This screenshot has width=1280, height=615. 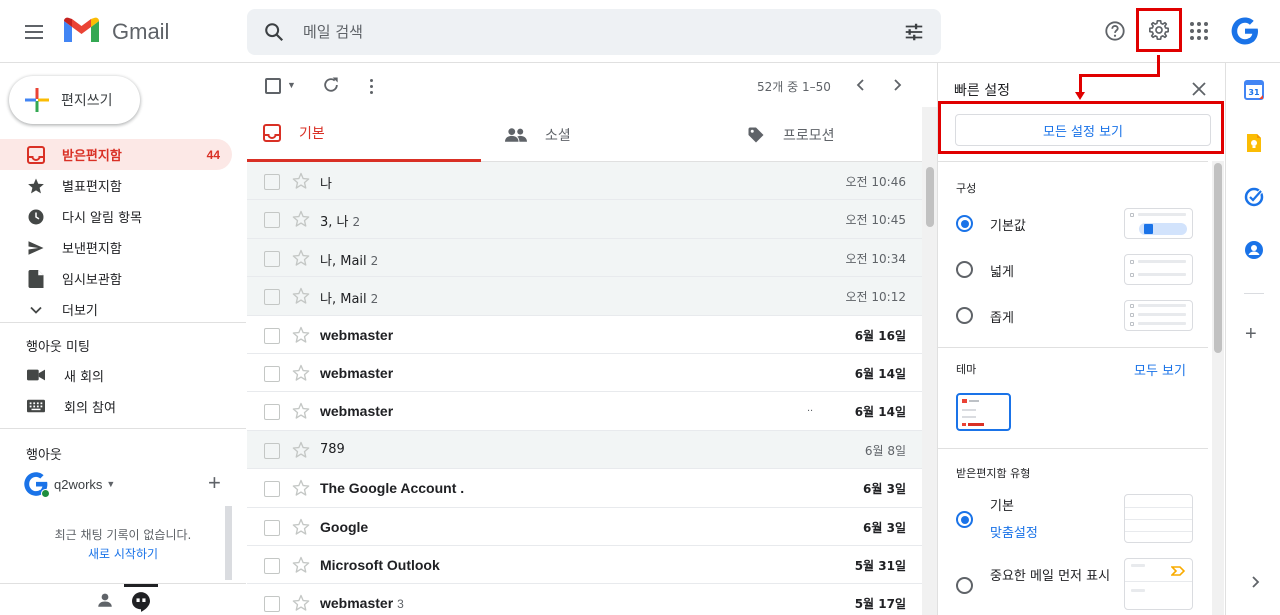 I want to click on select-all-checkbox, so click(x=273, y=86).